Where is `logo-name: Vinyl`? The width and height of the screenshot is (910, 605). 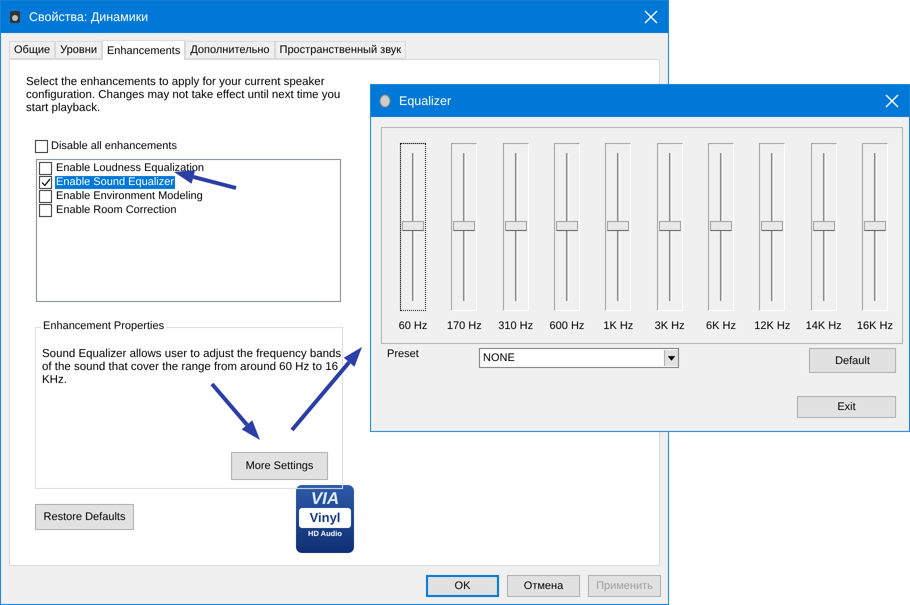
logo-name: Vinyl is located at coordinates (325, 518).